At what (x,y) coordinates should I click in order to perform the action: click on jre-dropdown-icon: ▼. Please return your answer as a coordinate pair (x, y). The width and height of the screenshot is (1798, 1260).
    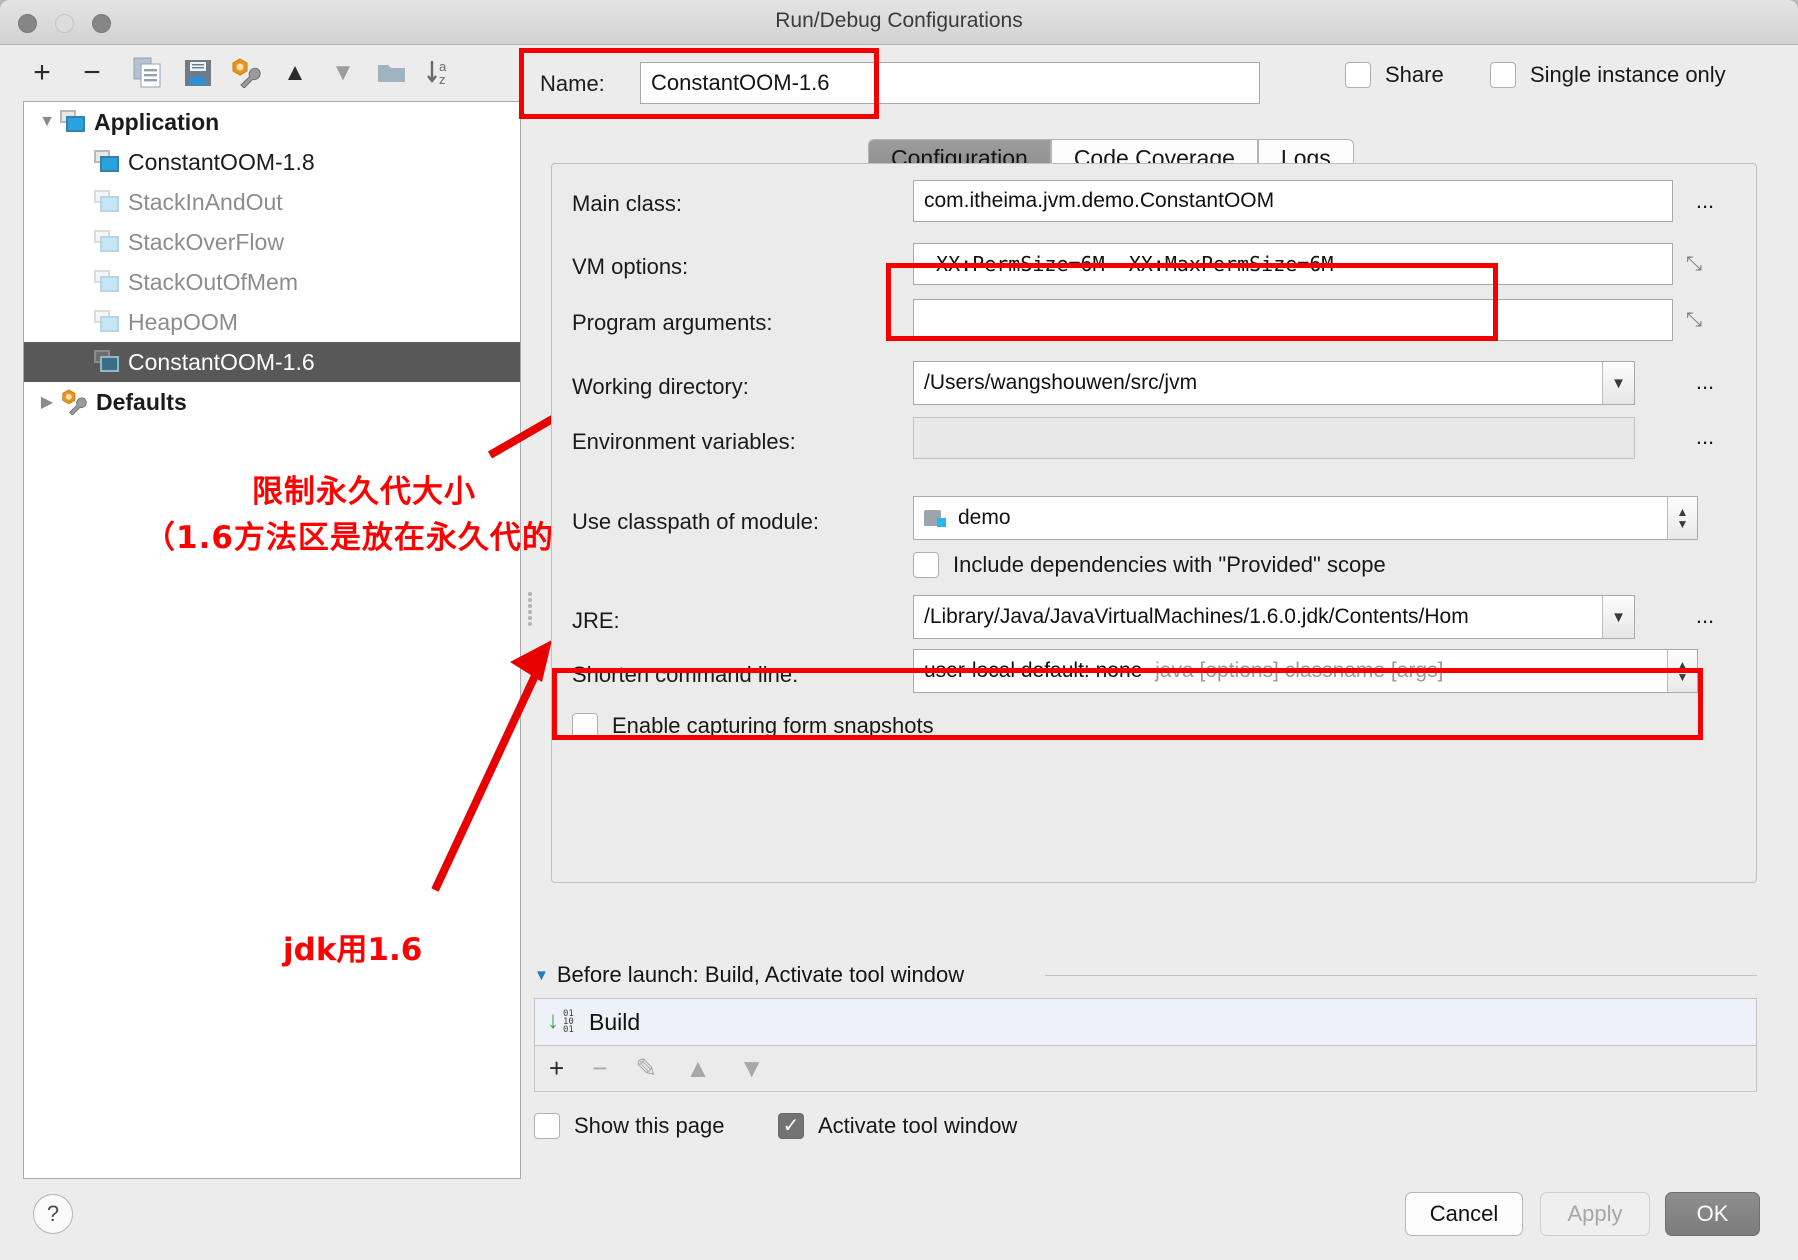
    Looking at the image, I should click on (1618, 617).